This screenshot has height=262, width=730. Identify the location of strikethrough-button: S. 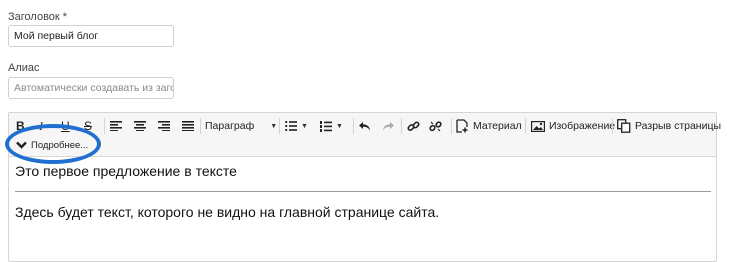
(88, 126).